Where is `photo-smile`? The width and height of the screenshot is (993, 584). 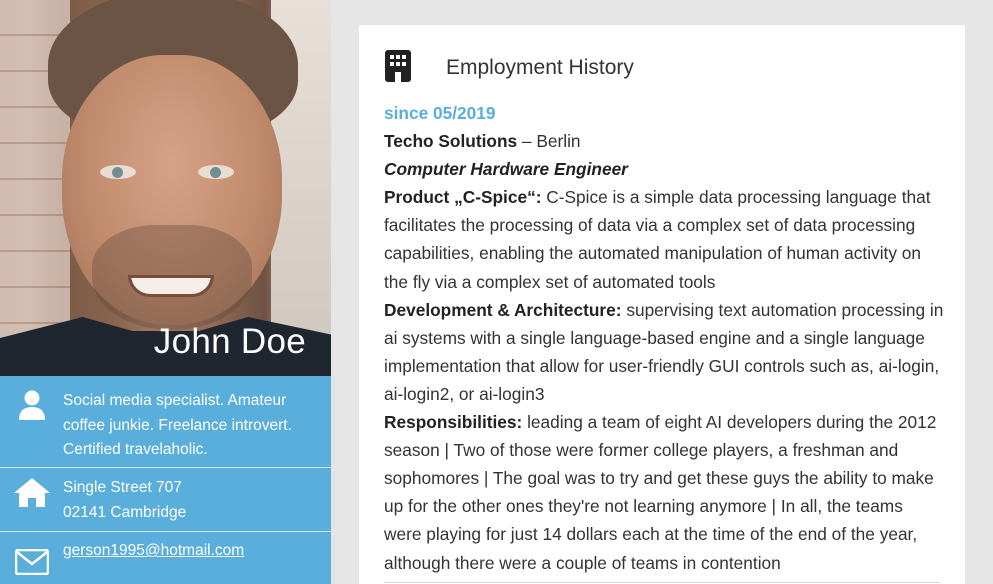 photo-smile is located at coordinates (171, 286).